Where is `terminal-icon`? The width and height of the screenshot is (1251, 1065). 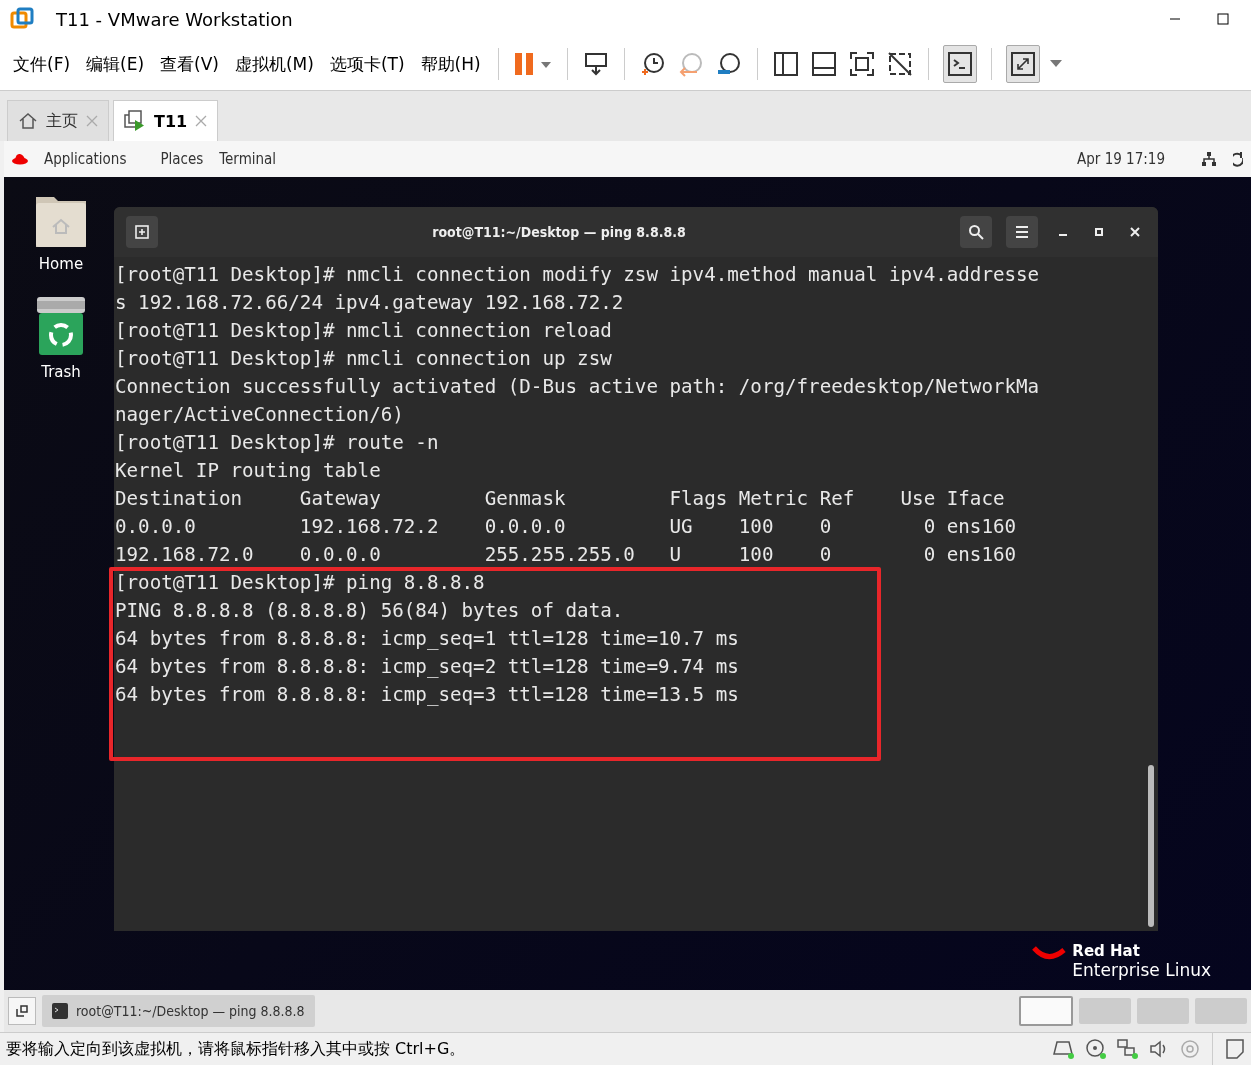
terminal-icon is located at coordinates (60, 1011).